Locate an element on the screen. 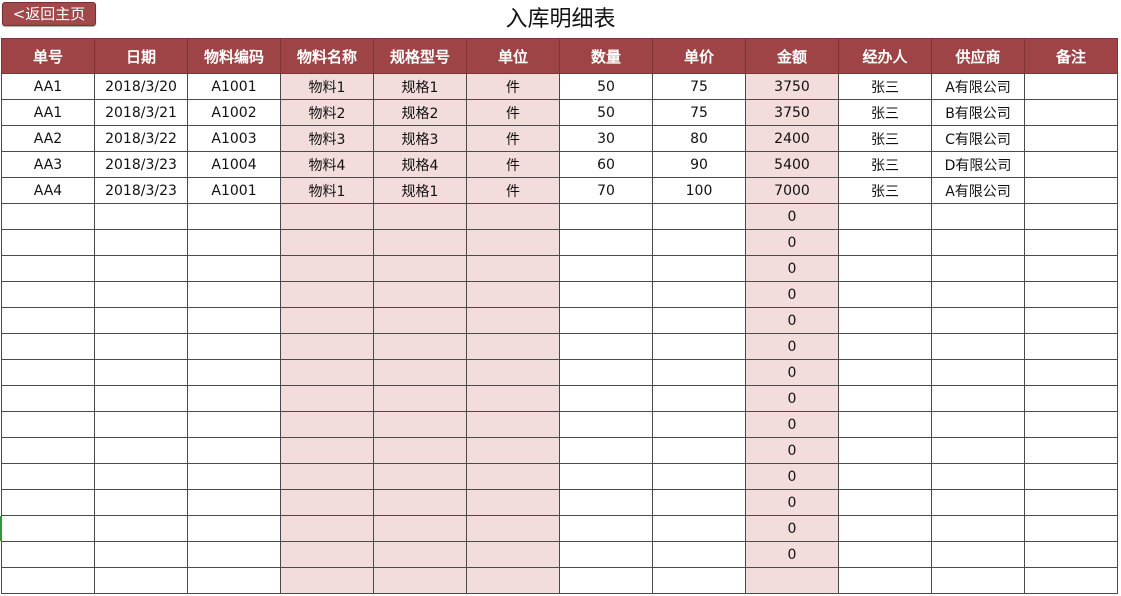  column-header: 供应商 is located at coordinates (978, 56).